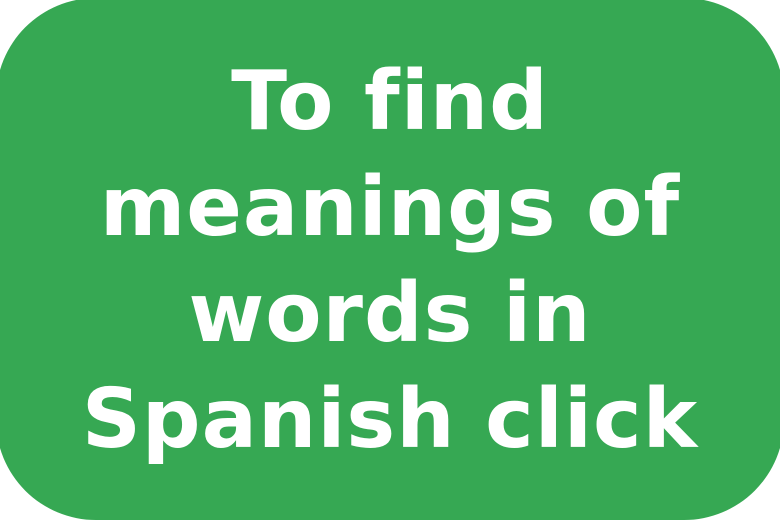  I want to click on button-text-line-2: meanings of, so click(390, 207).